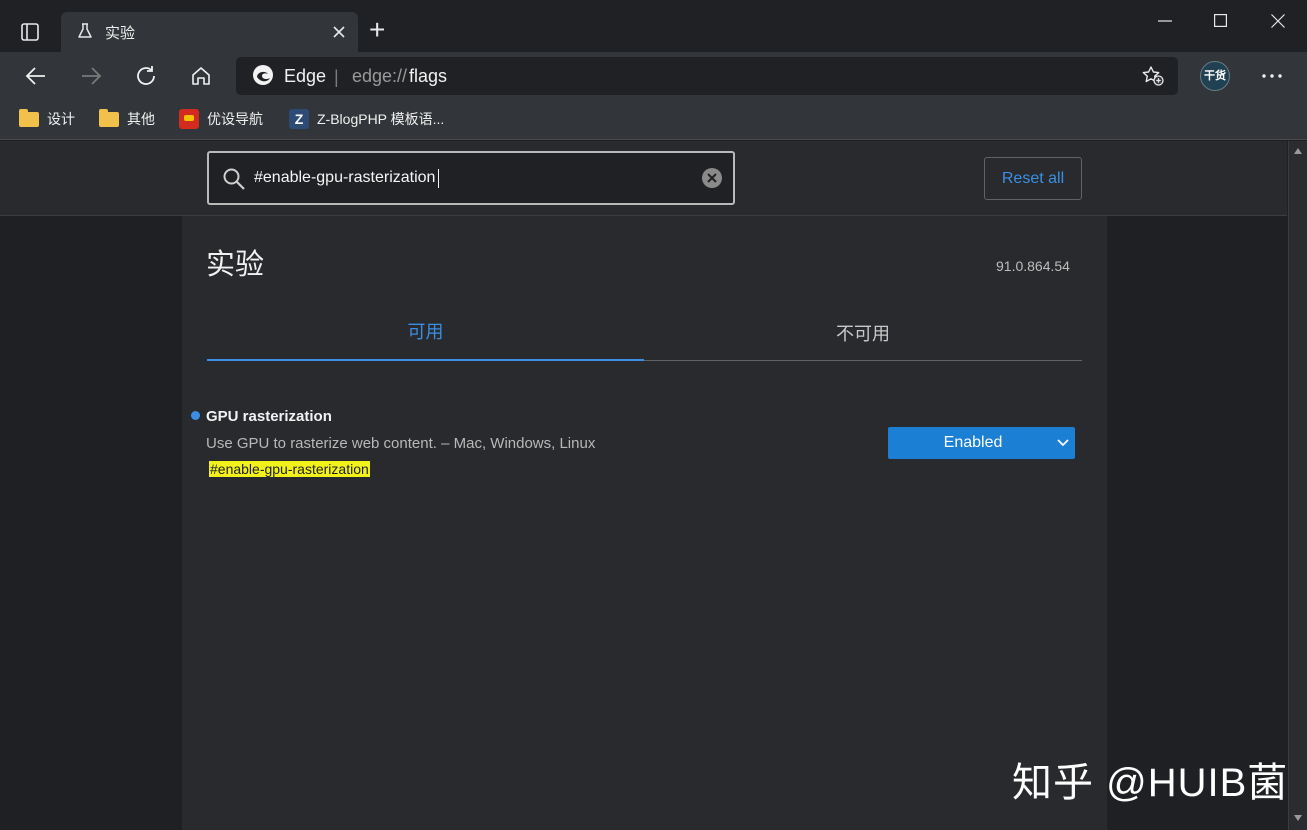 This screenshot has width=1307, height=830. I want to click on forward-icon, so click(91, 76).